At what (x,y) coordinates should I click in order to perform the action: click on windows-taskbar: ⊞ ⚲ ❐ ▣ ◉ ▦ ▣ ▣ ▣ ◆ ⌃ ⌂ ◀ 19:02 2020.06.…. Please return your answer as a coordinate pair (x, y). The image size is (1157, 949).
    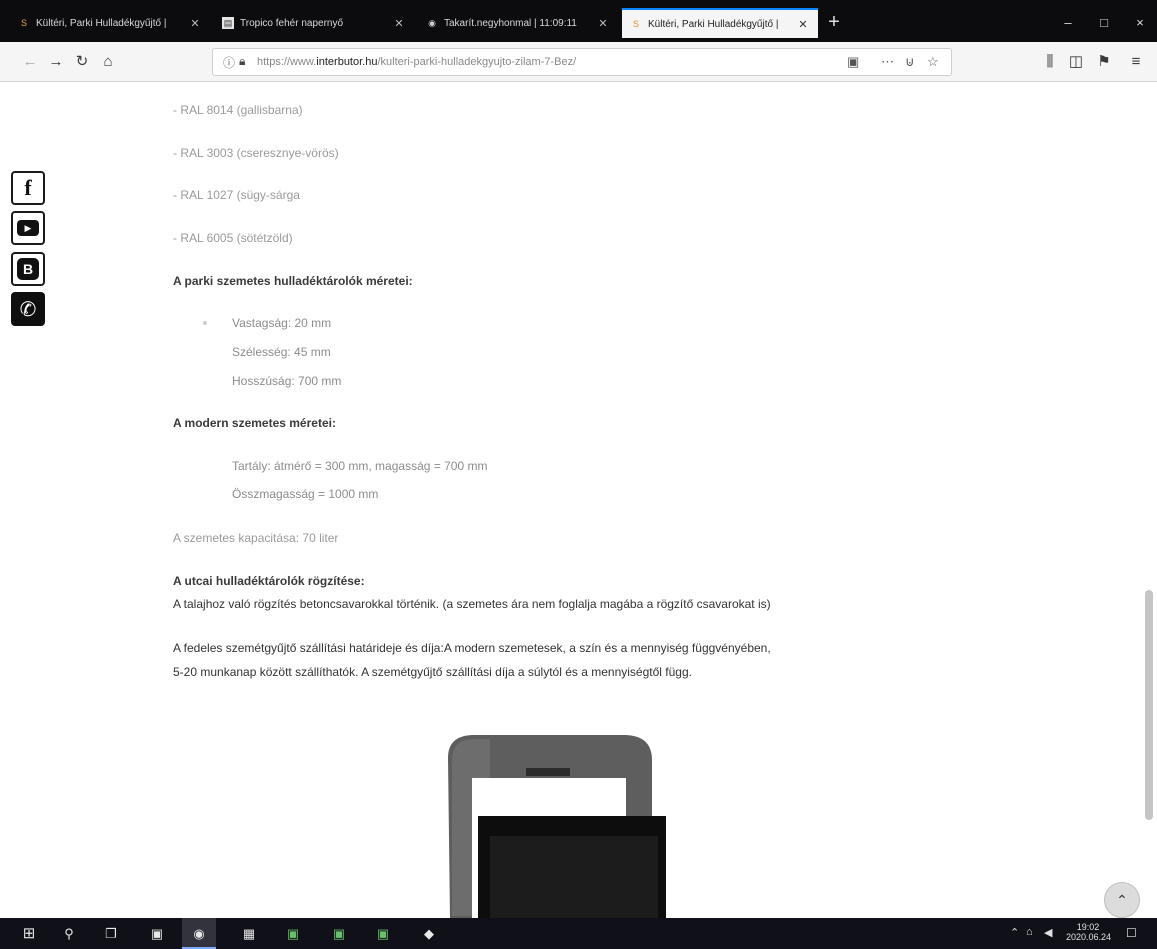
    Looking at the image, I should click on (578, 933).